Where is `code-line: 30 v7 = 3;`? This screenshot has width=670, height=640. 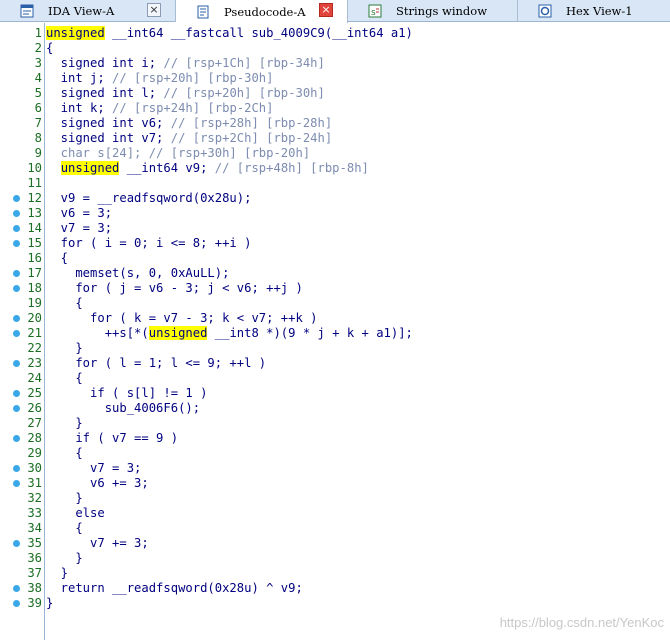
code-line: 30 v7 = 3; is located at coordinates (335, 468).